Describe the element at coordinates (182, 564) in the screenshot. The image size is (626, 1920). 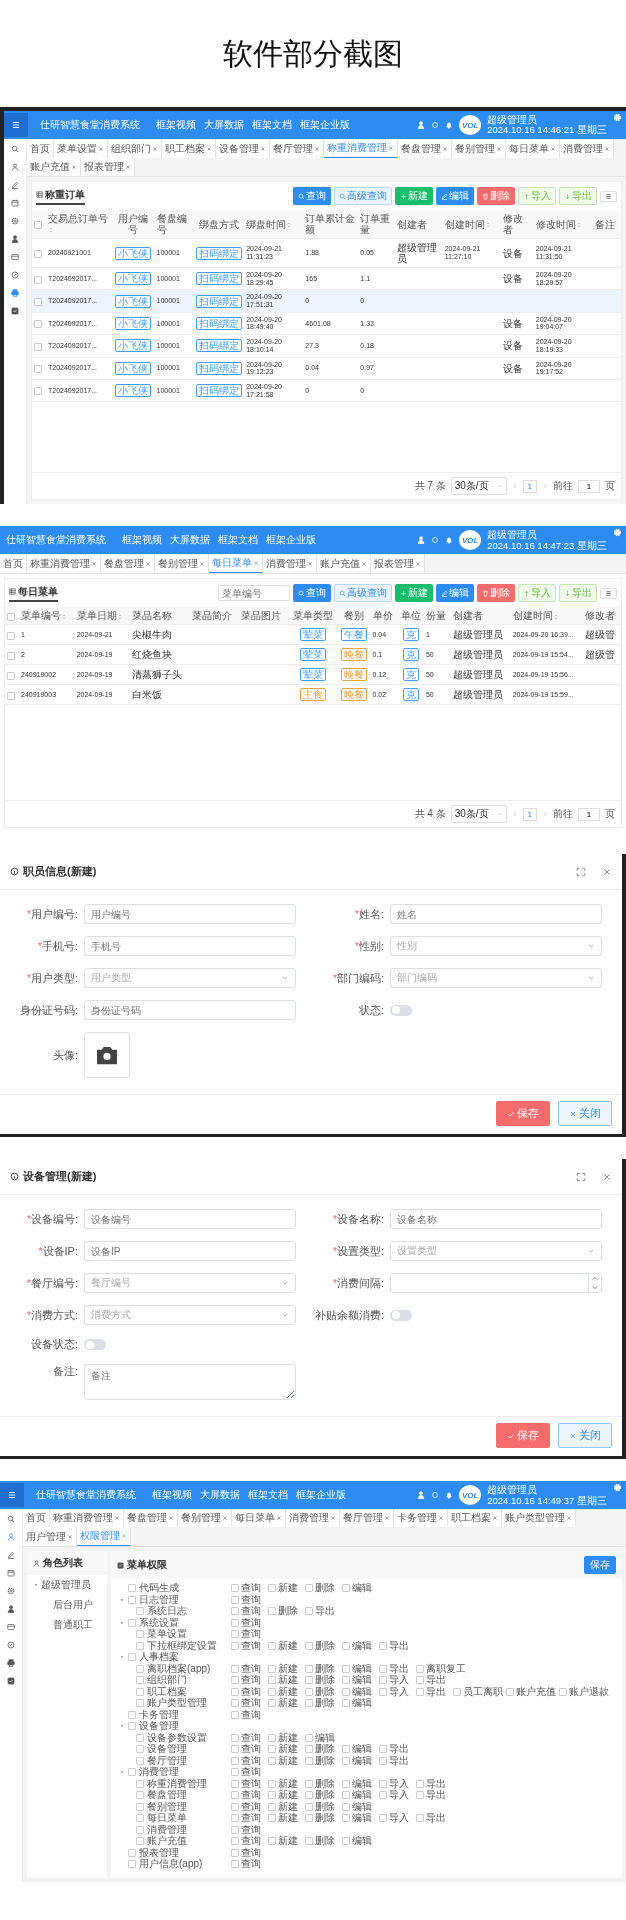
I see `tab: 餐别管理` at that location.